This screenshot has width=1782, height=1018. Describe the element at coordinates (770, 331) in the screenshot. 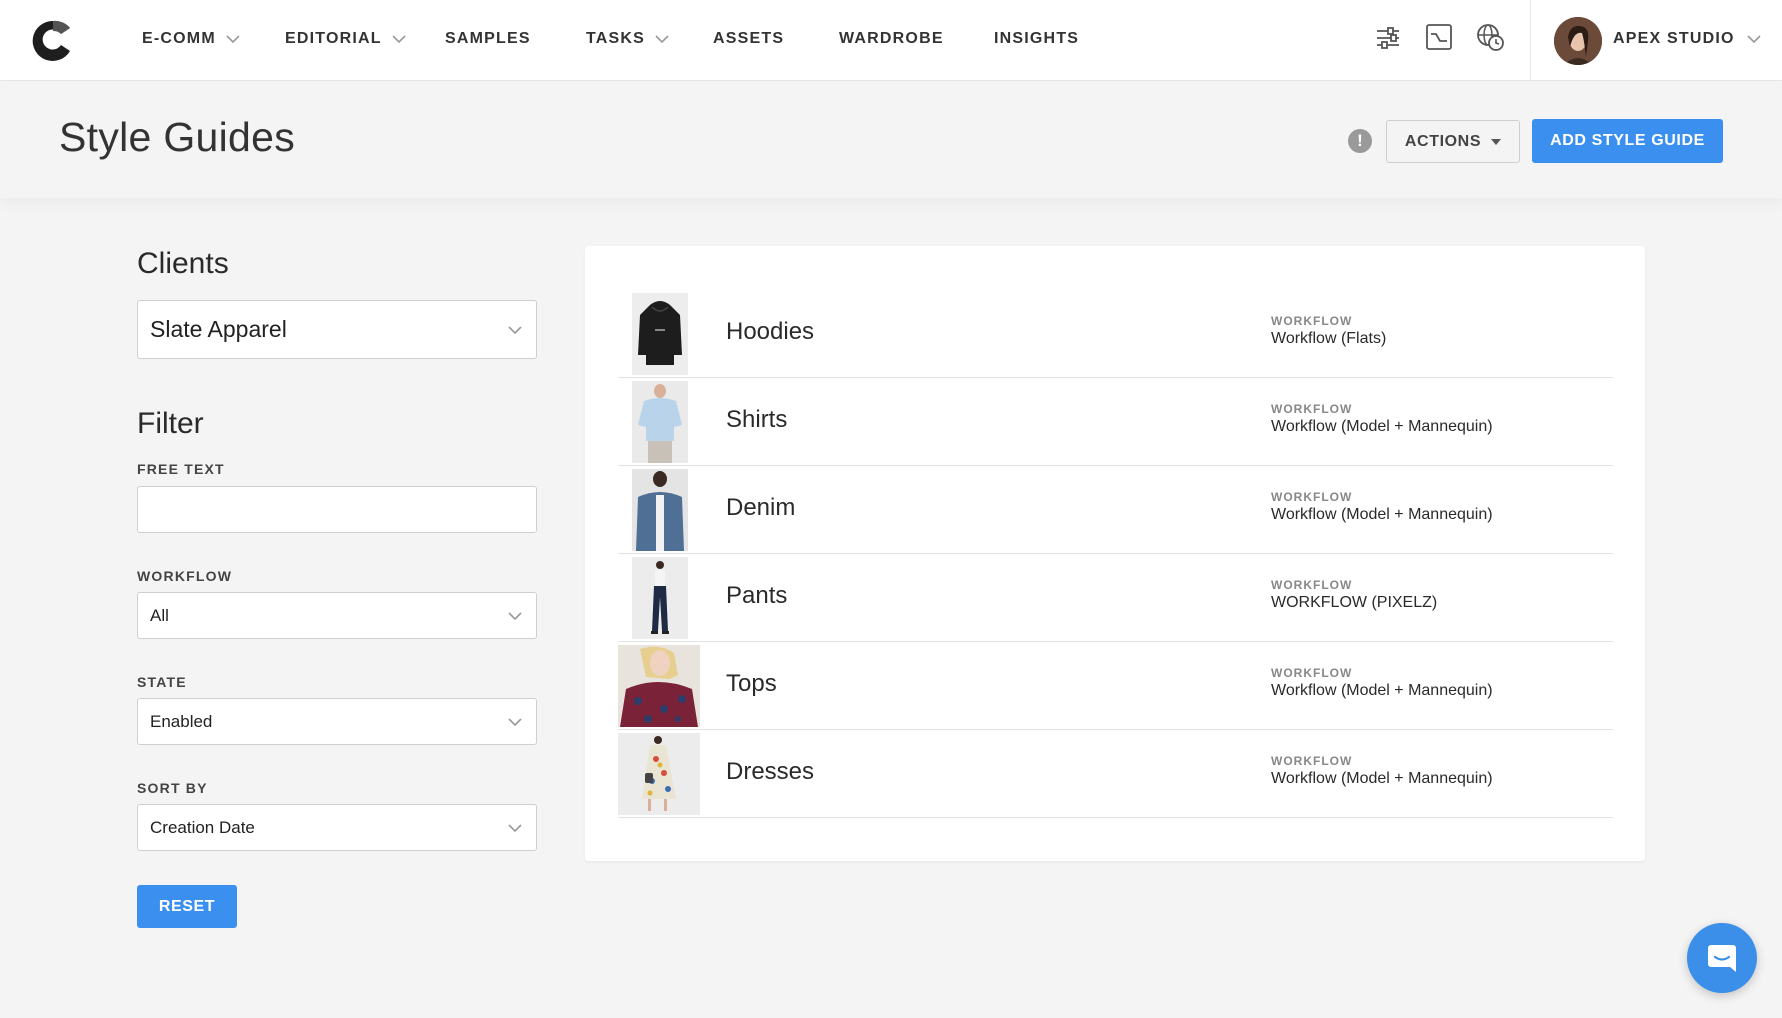

I see `guide-name: Hoodies` at that location.